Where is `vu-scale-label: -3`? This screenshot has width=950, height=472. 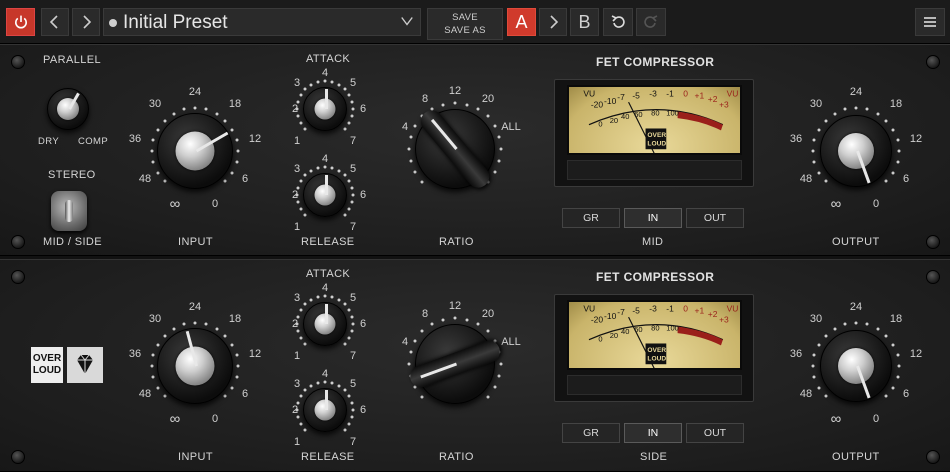 vu-scale-label: -3 is located at coordinates (653, 93).